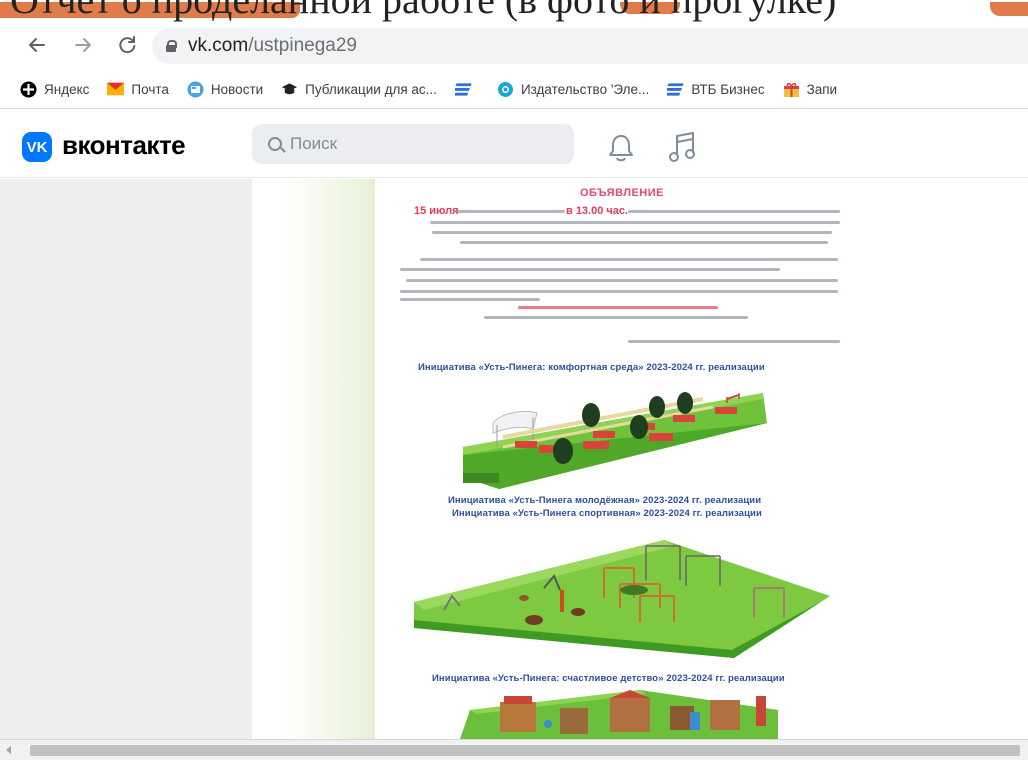 The image size is (1028, 760). Describe the element at coordinates (28, 89) in the screenshot. I see `yandex-icon` at that location.